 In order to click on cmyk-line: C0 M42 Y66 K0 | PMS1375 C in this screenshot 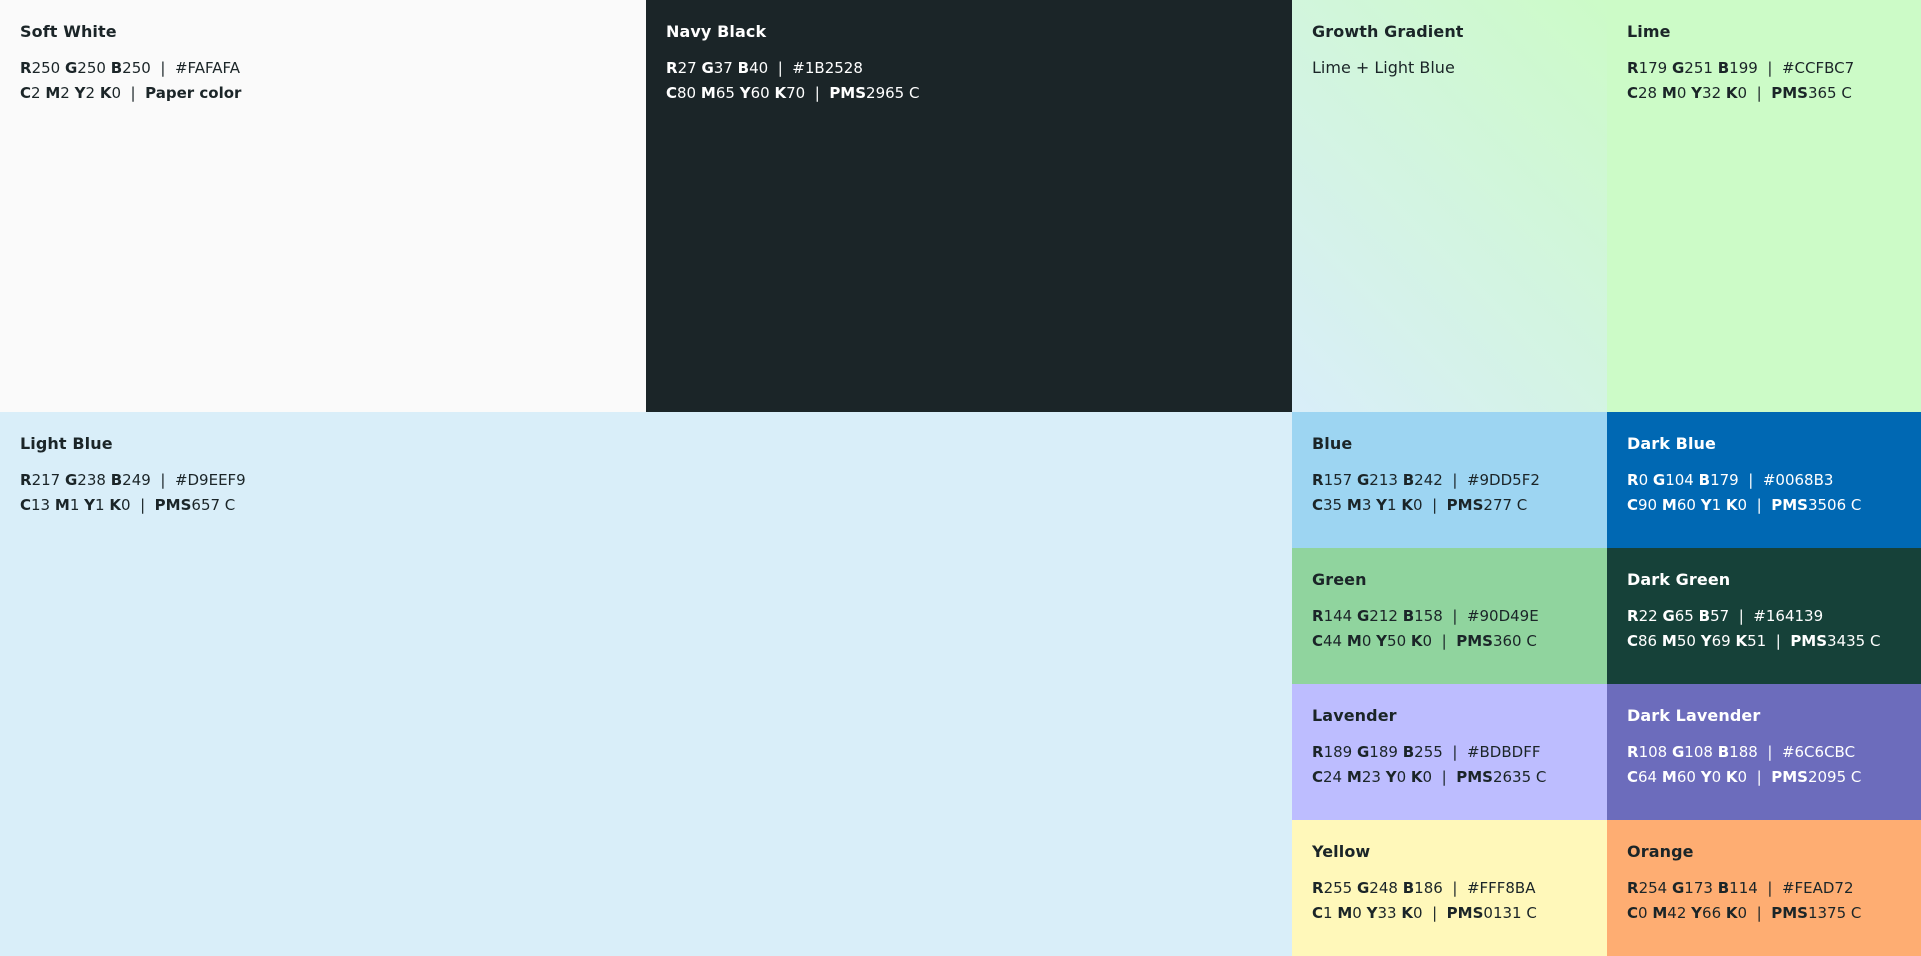, I will do `click(1744, 913)`.